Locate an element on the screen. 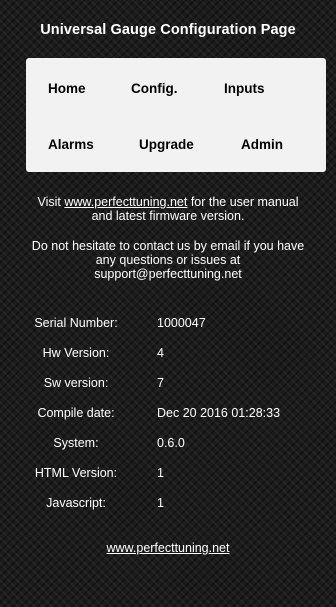 Image resolution: width=336 pixels, height=607 pixels. spec-value-html: 1 is located at coordinates (160, 473).